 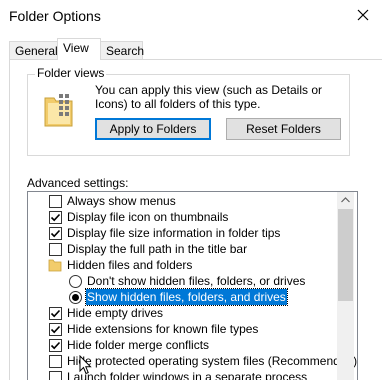 I want to click on mouse-pointer-icon, so click(x=85, y=365).